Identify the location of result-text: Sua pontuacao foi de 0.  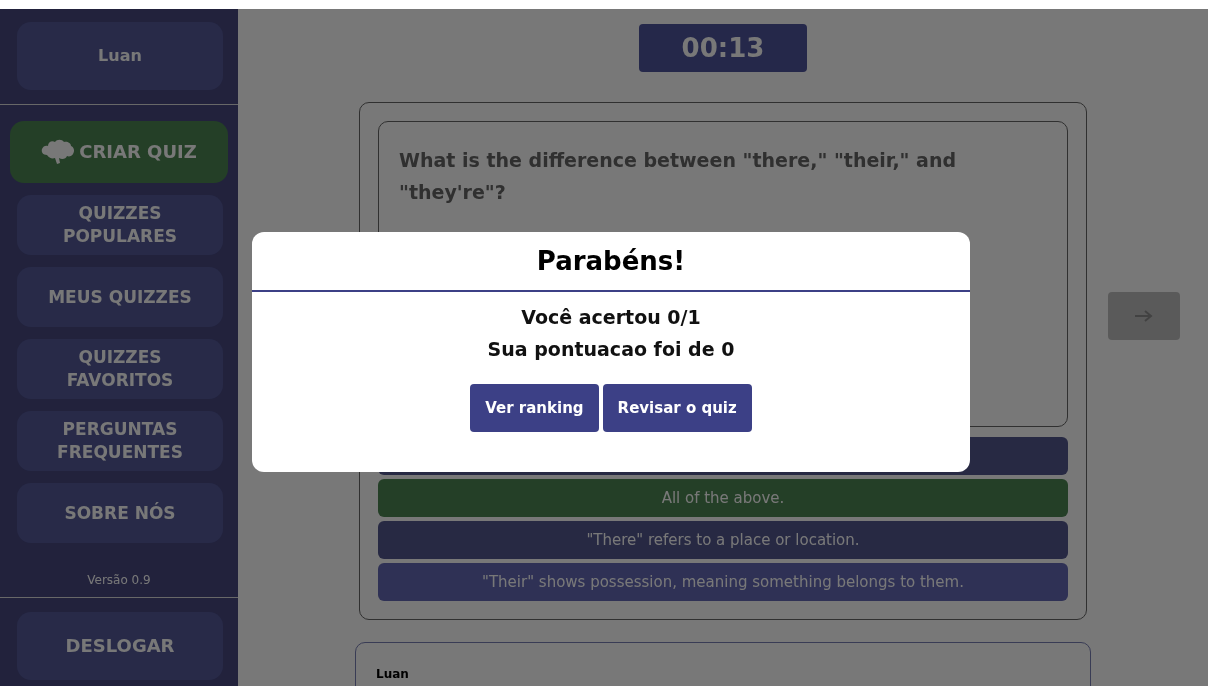
(611, 349).